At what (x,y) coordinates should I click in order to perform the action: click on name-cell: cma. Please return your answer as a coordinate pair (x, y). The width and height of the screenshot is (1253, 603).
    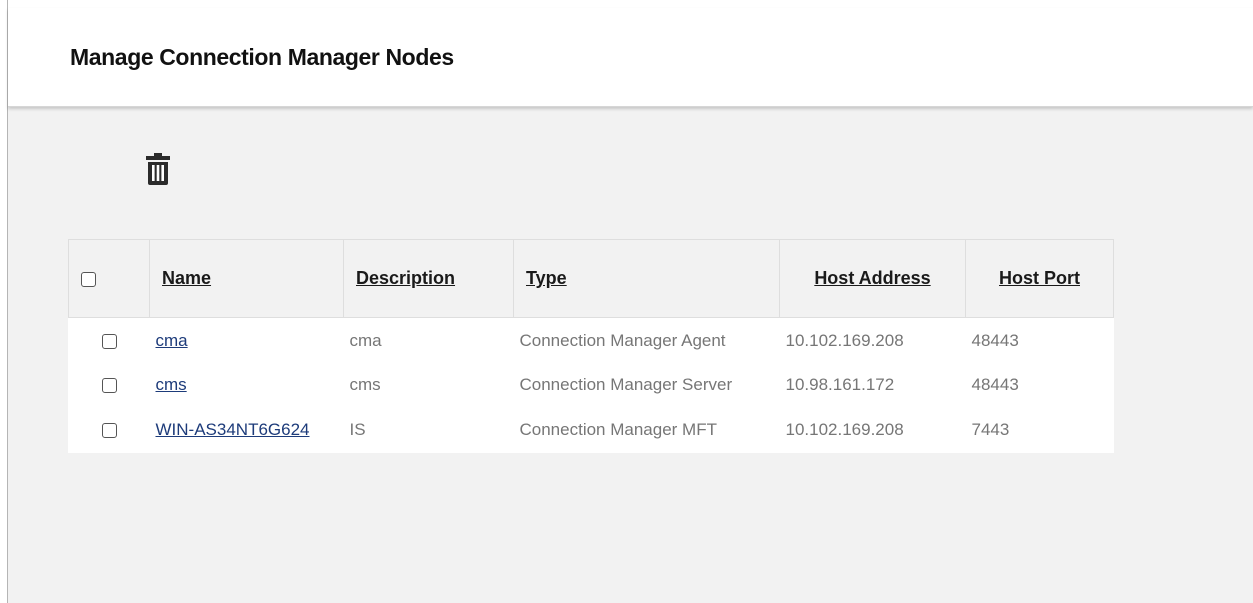
    Looking at the image, I should click on (247, 340).